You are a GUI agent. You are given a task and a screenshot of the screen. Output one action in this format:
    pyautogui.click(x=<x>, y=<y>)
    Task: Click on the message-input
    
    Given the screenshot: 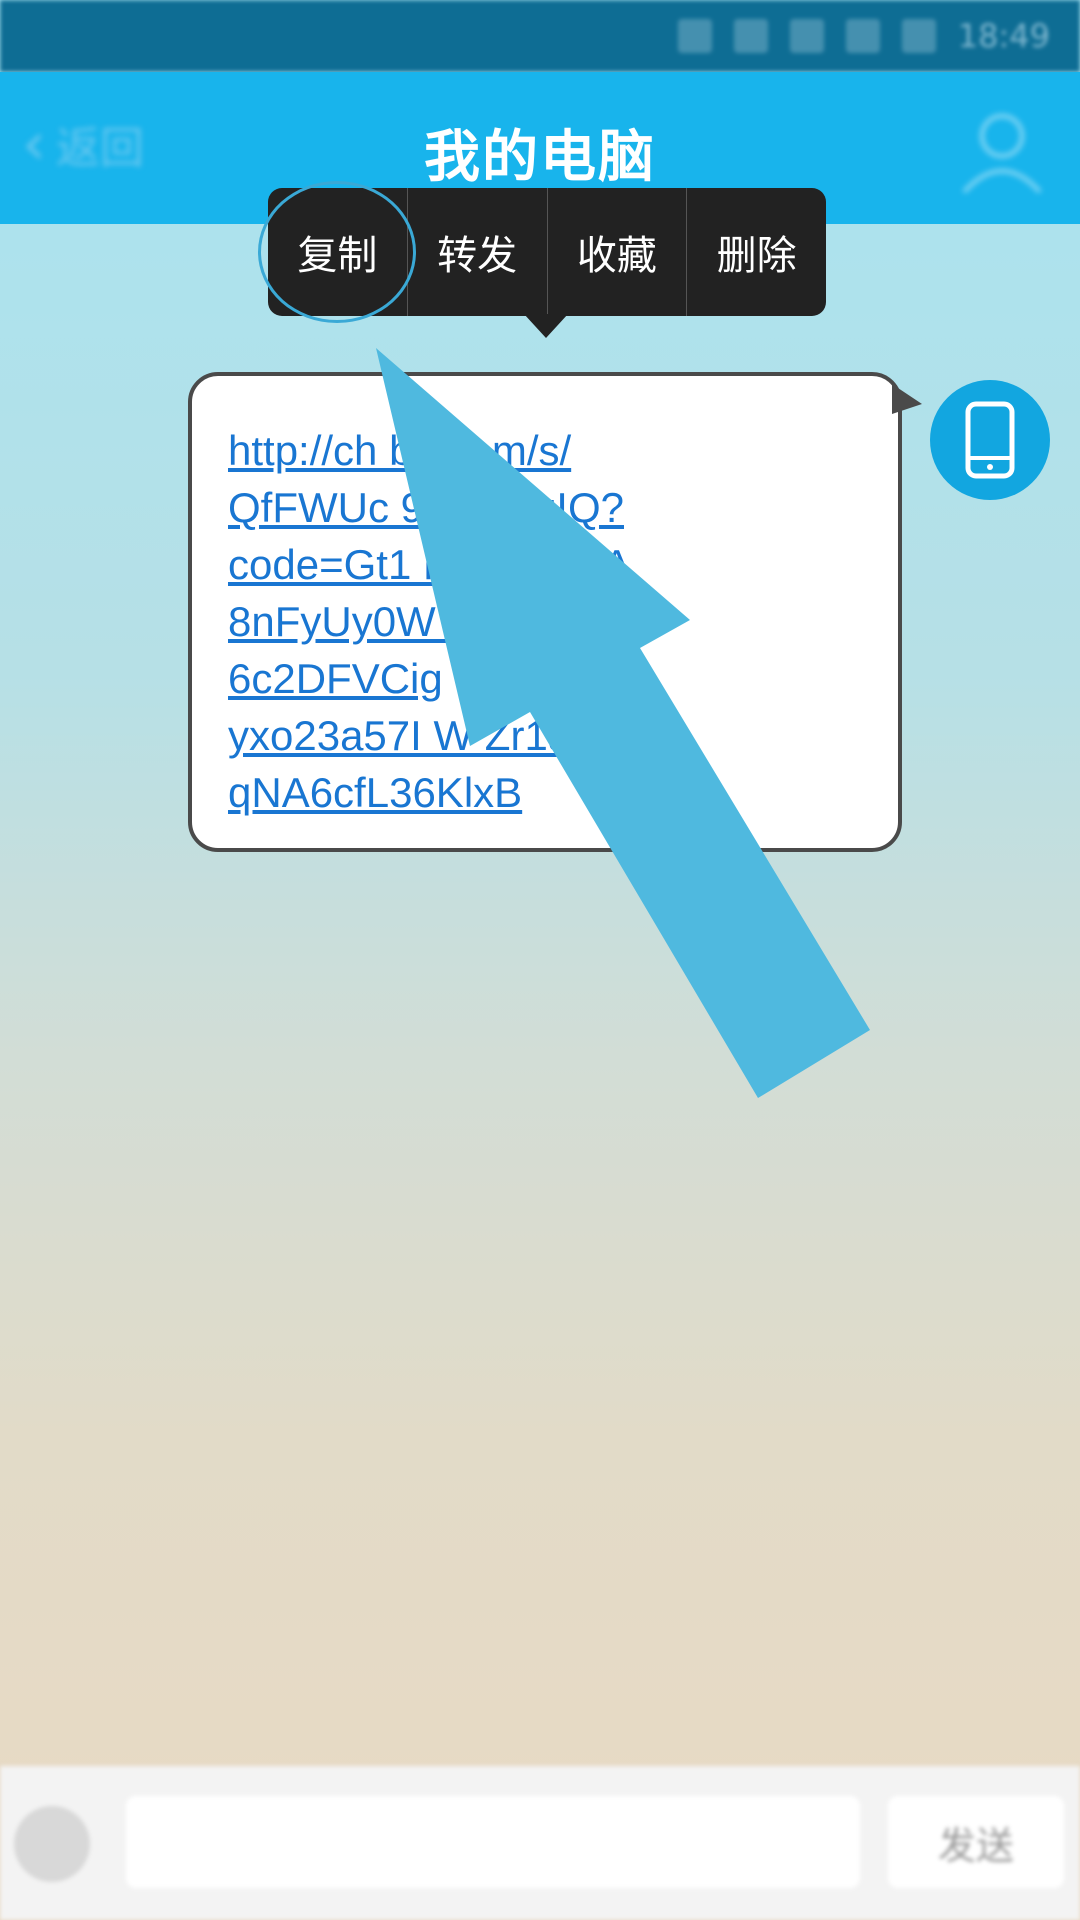 What is the action you would take?
    pyautogui.click(x=493, y=1842)
    